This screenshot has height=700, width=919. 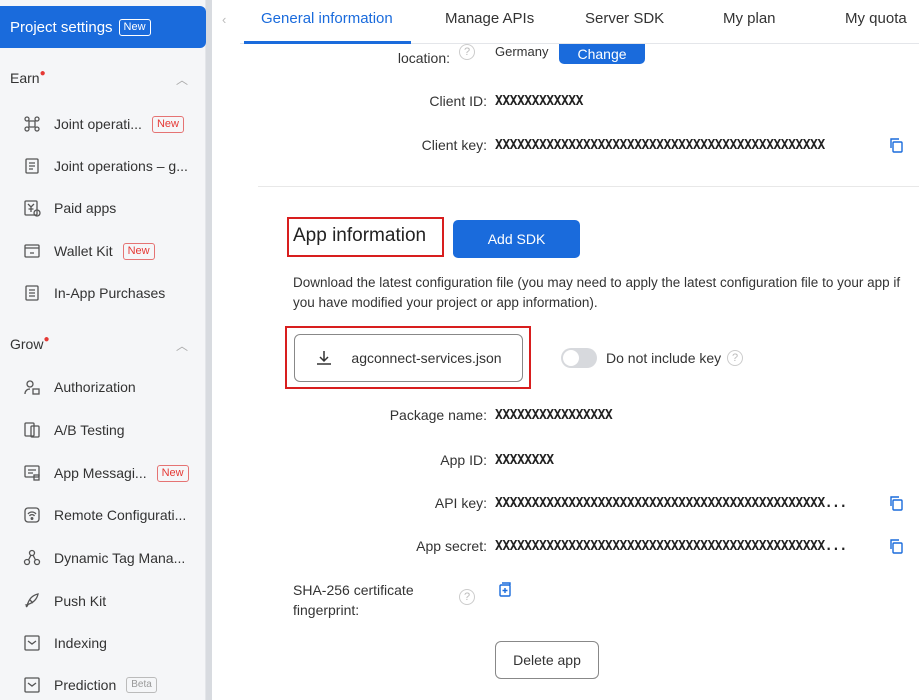 I want to click on toggle-knob, so click(x=571, y=358).